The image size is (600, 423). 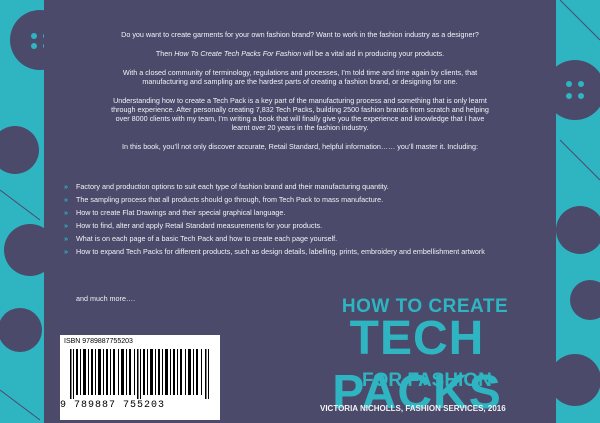 I want to click on more-text: and much more…., so click(x=106, y=298).